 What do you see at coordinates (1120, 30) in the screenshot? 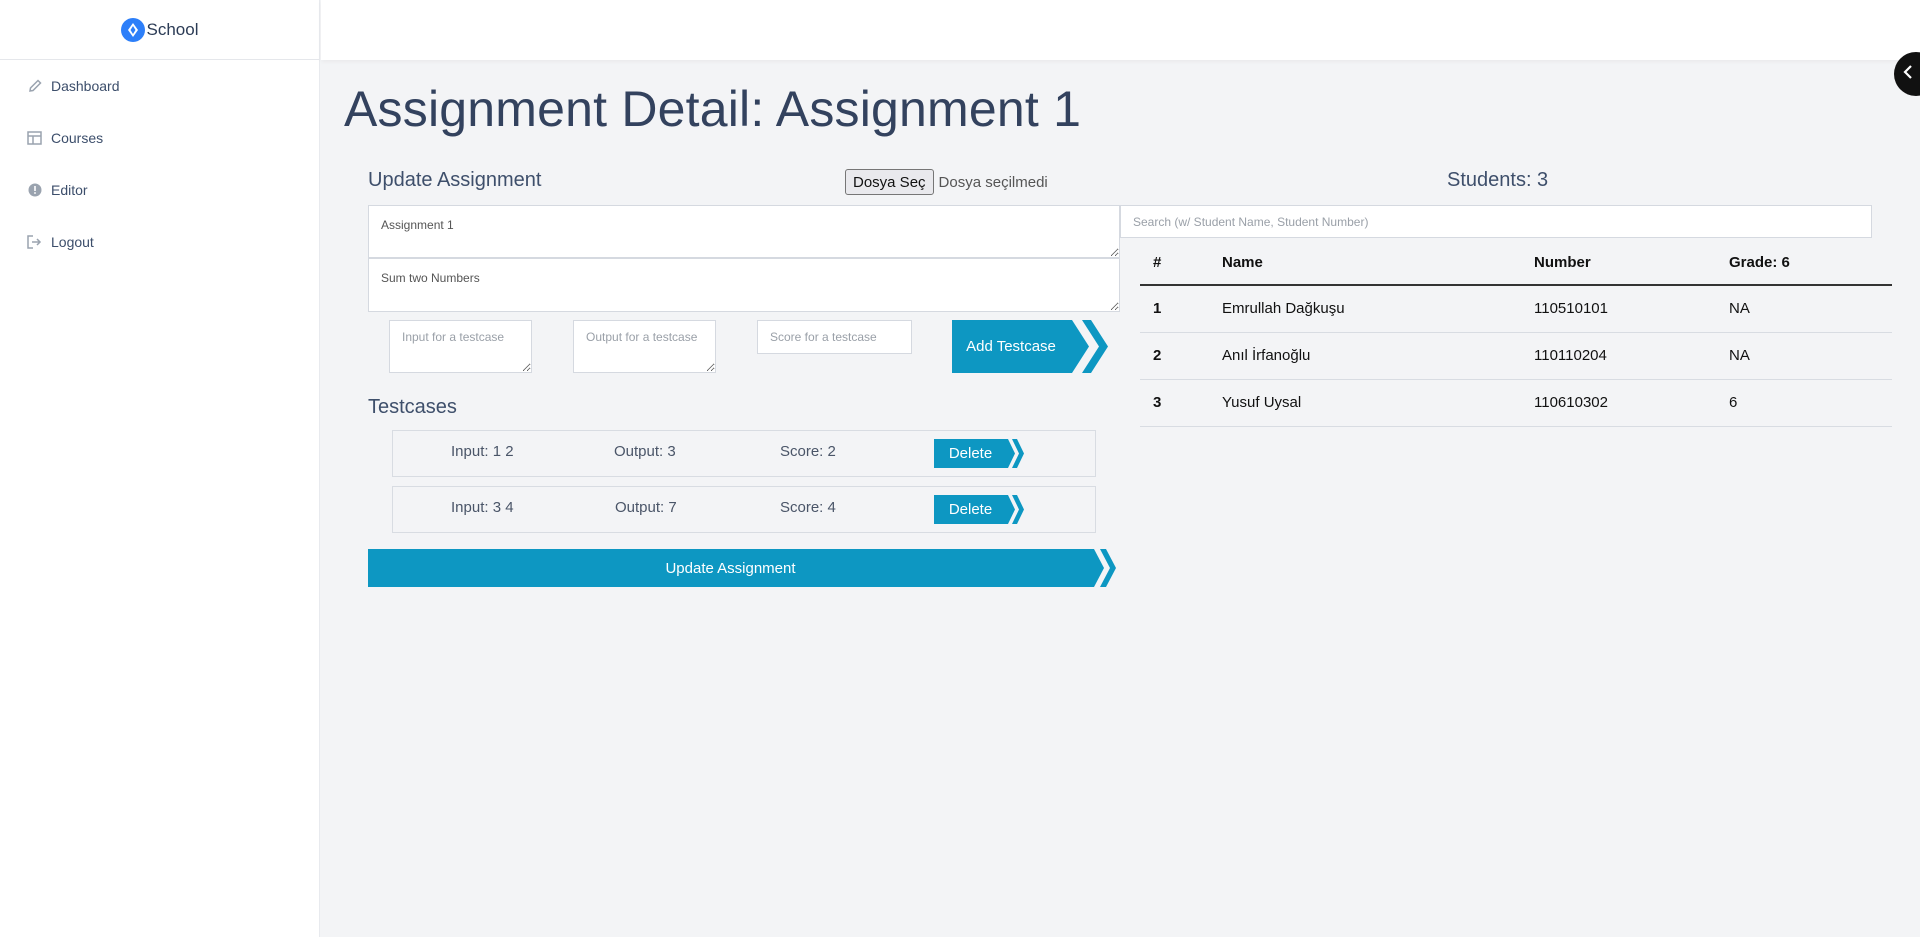
I see `topbar` at bounding box center [1120, 30].